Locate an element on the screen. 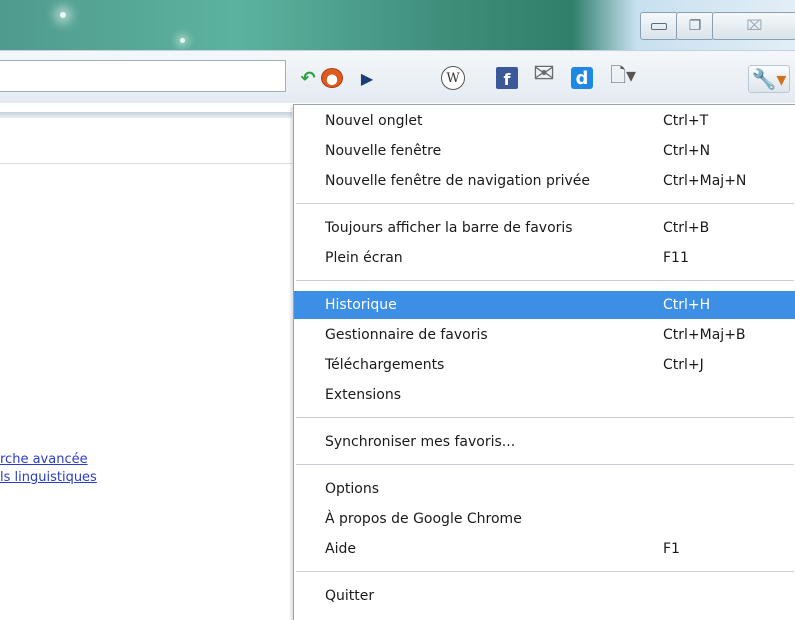  menu-item-shortcut: Ctrl+J is located at coordinates (683, 365).